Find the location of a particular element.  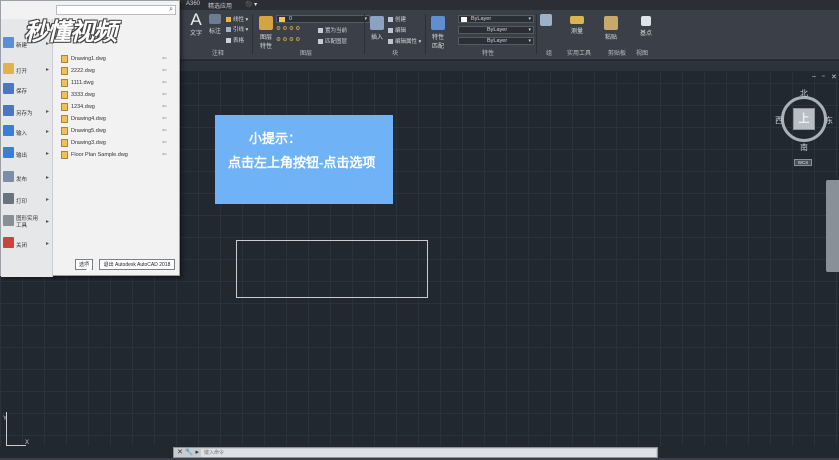

exit-autocad-button: 退出 Autodesk AutoCAD 2018 is located at coordinates (137, 264).